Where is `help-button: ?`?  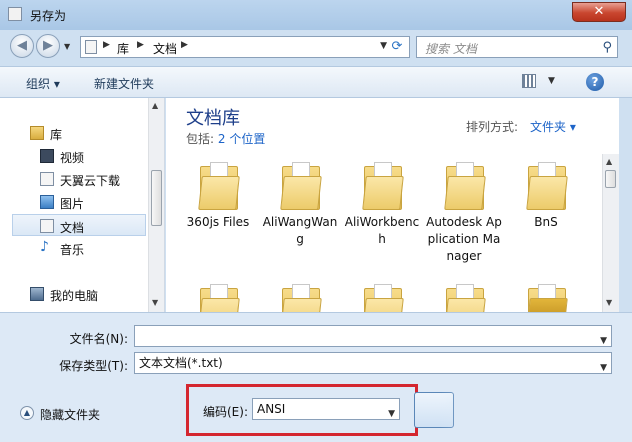 help-button: ? is located at coordinates (595, 82).